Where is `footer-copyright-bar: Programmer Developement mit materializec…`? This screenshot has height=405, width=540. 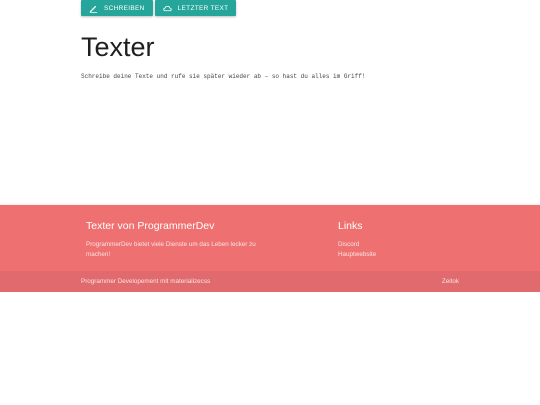
footer-copyright-bar: Programmer Developement mit materializec… is located at coordinates (270, 281).